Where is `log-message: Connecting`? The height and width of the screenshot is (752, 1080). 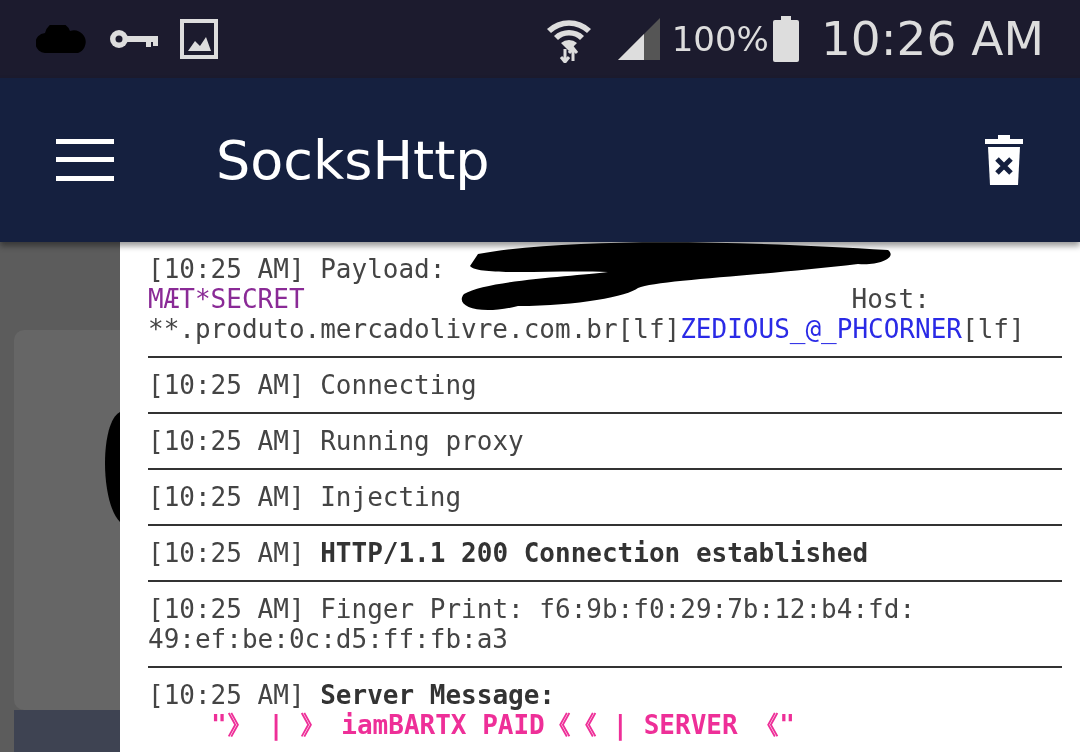 log-message: Connecting is located at coordinates (398, 385).